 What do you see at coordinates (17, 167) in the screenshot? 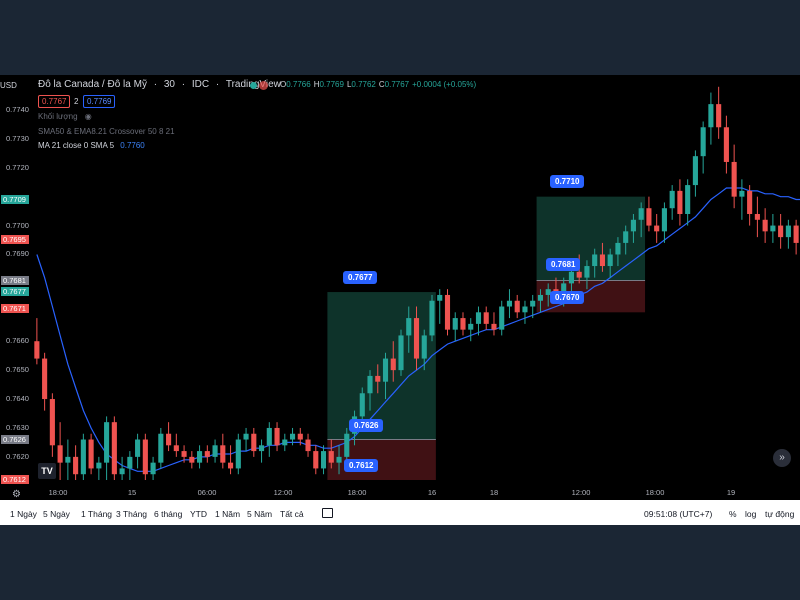
I see `price-tick-label: 0.7720` at bounding box center [17, 167].